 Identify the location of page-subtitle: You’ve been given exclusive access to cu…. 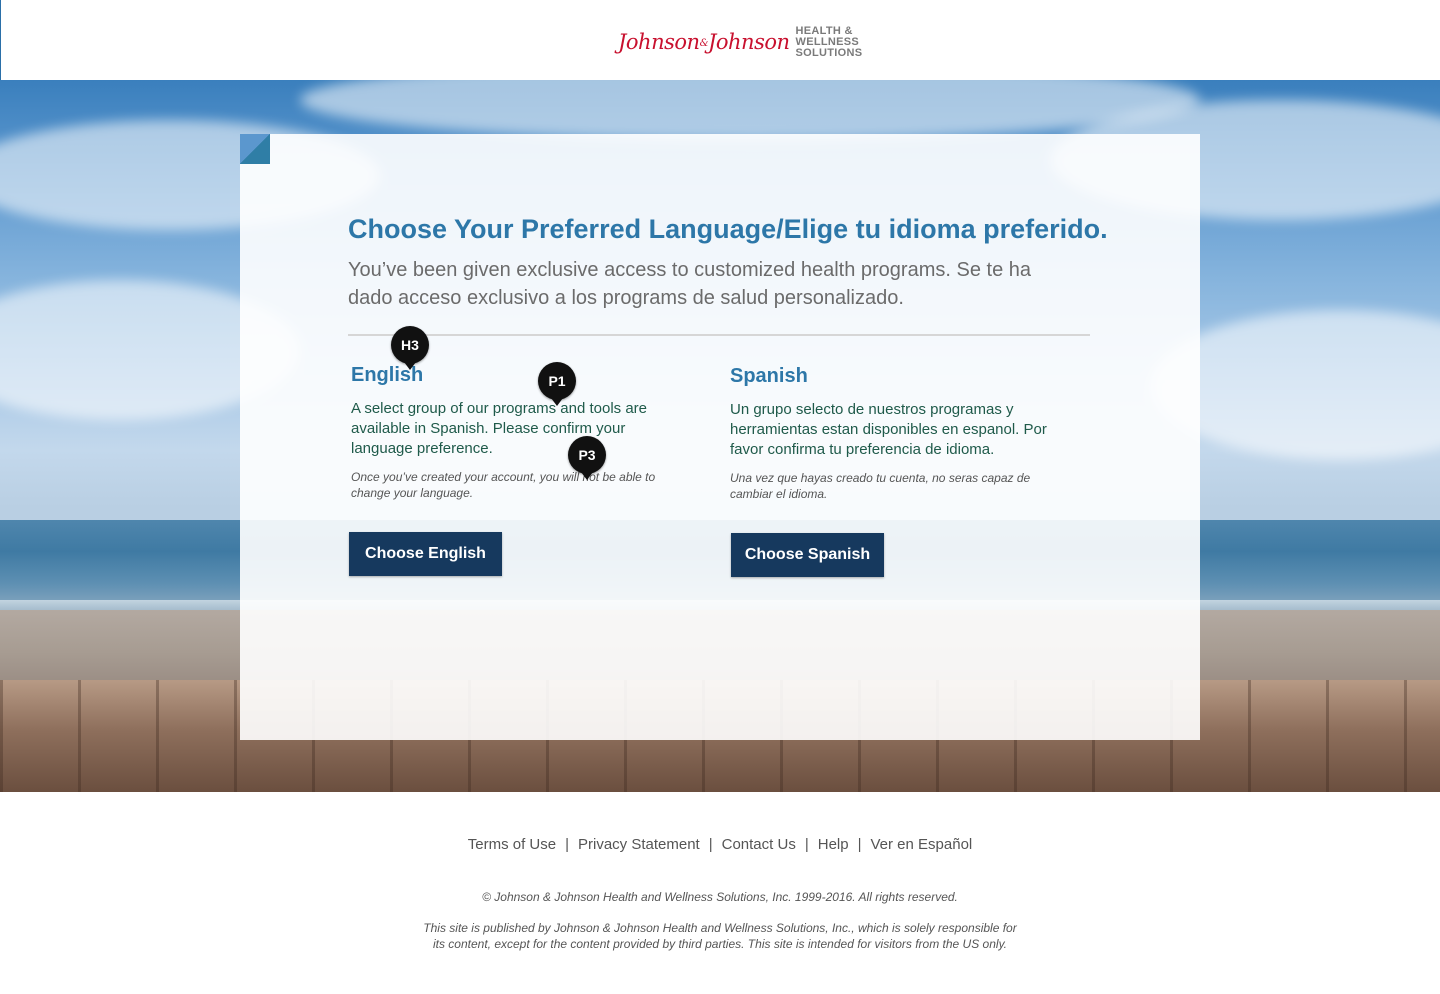
(689, 284).